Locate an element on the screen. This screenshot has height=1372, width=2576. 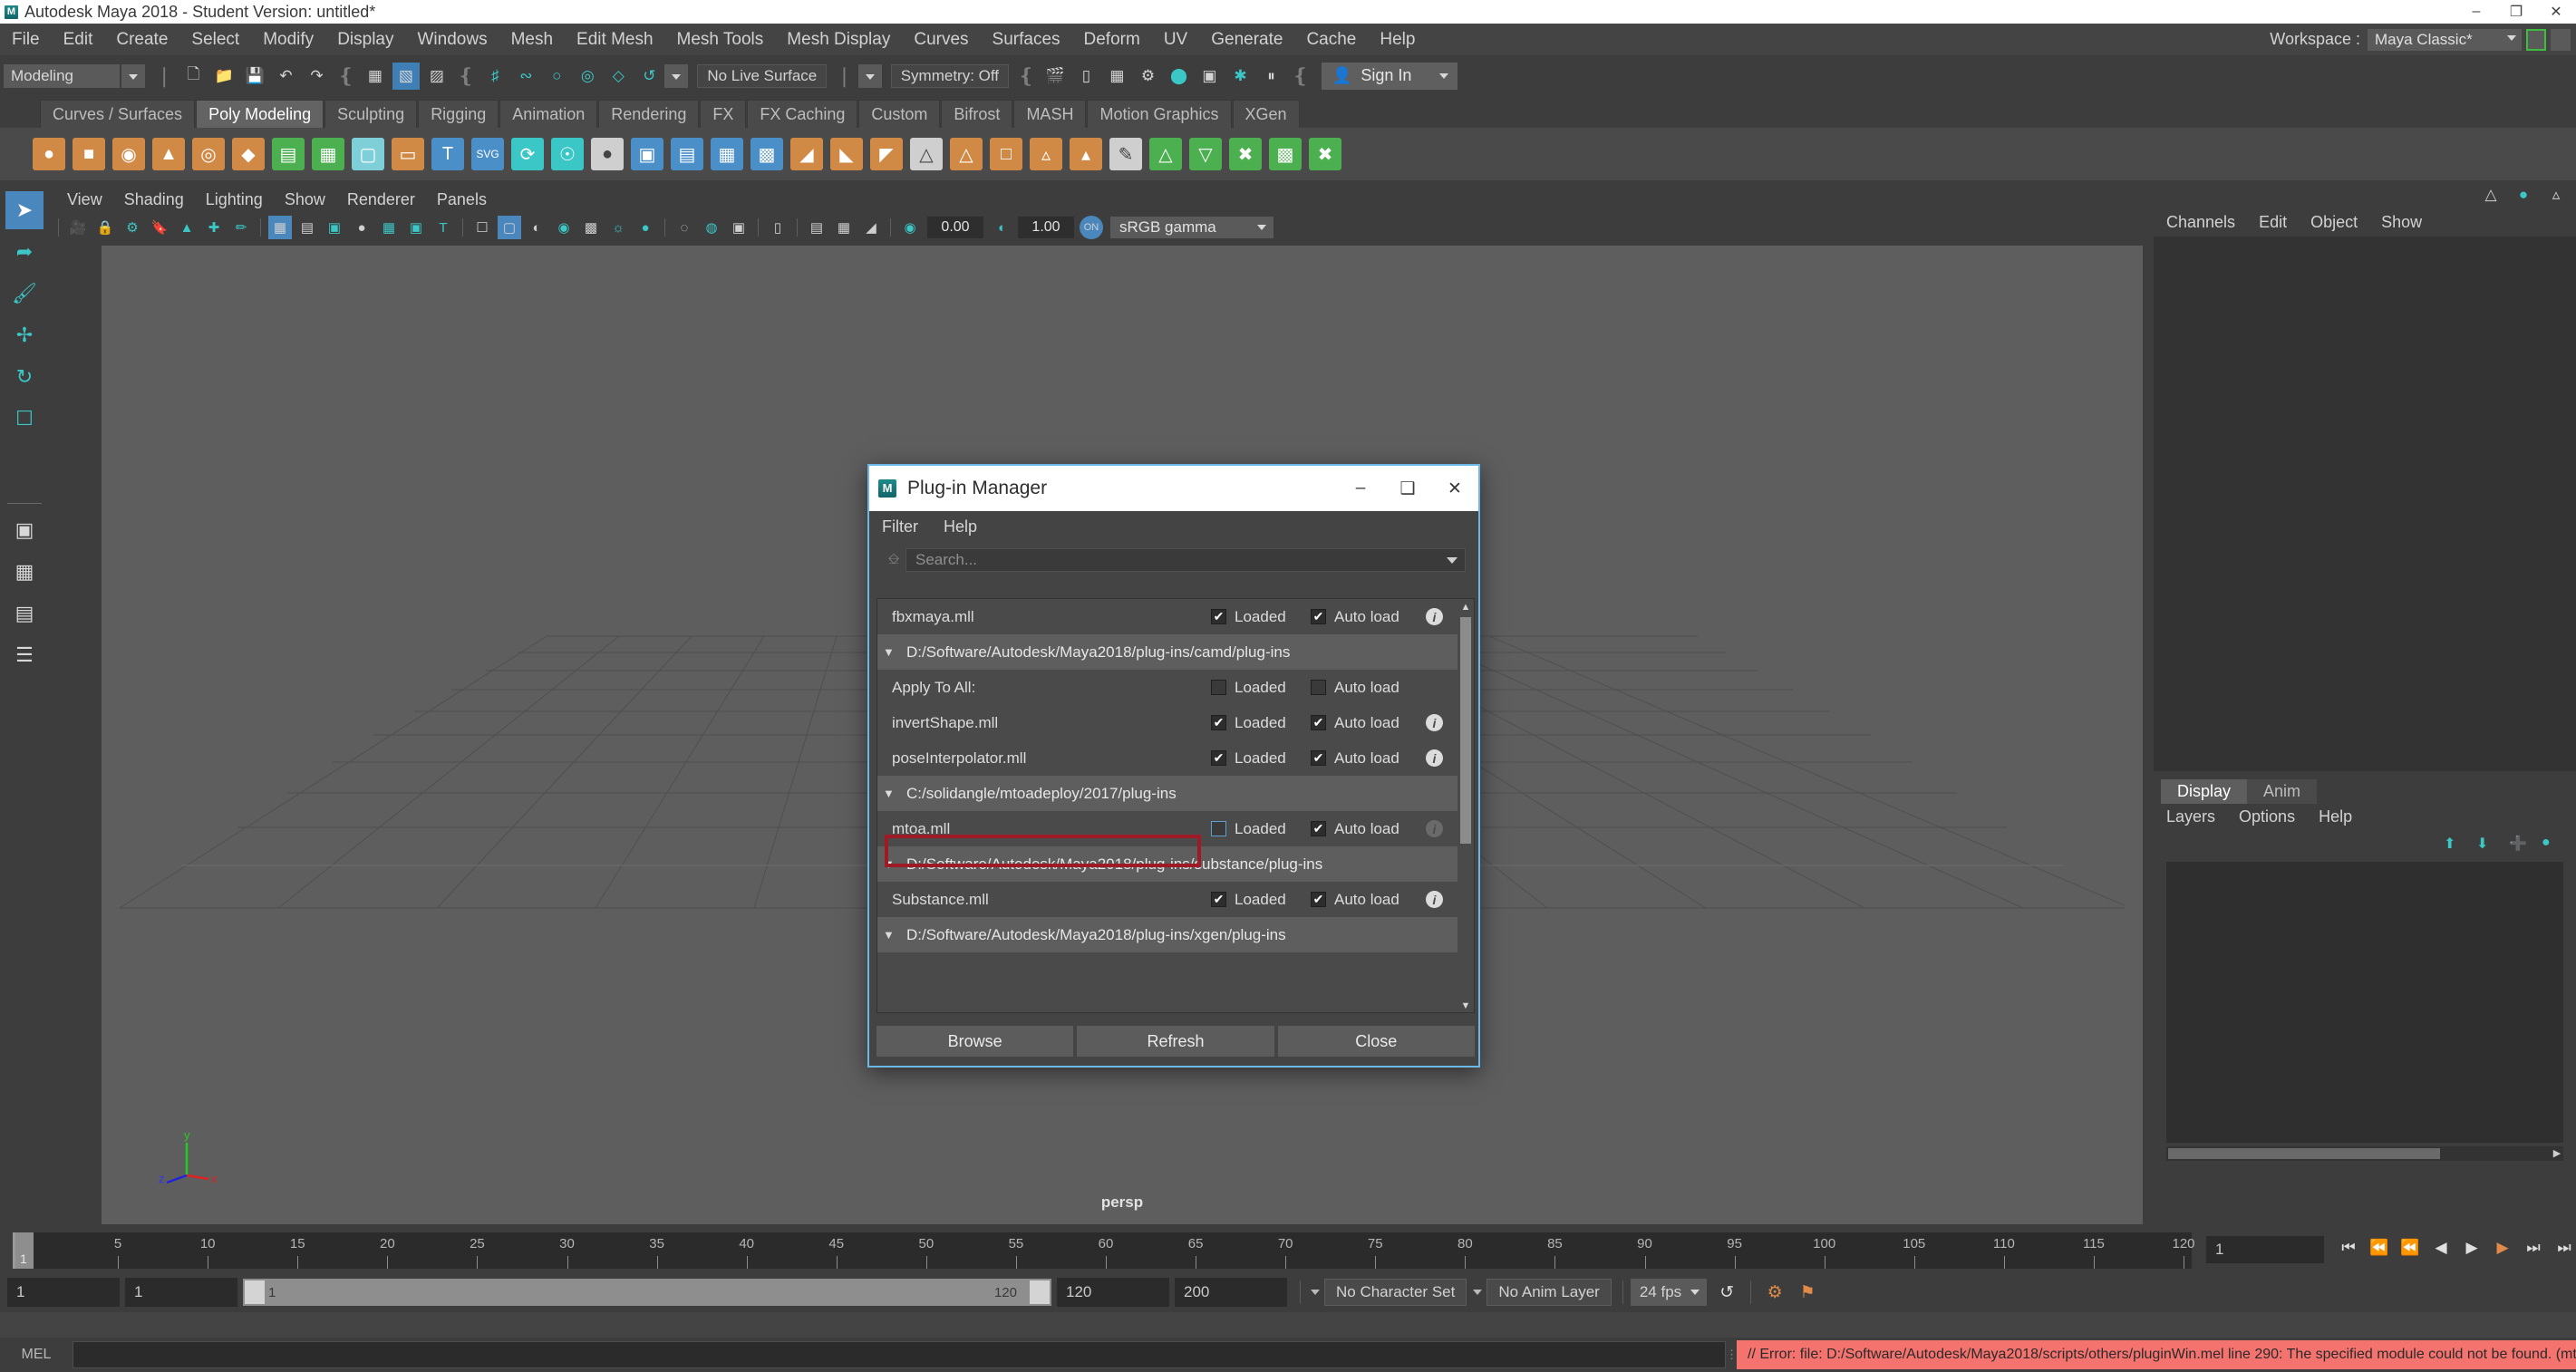
grease-pencil-icon: ✏ is located at coordinates (241, 227).